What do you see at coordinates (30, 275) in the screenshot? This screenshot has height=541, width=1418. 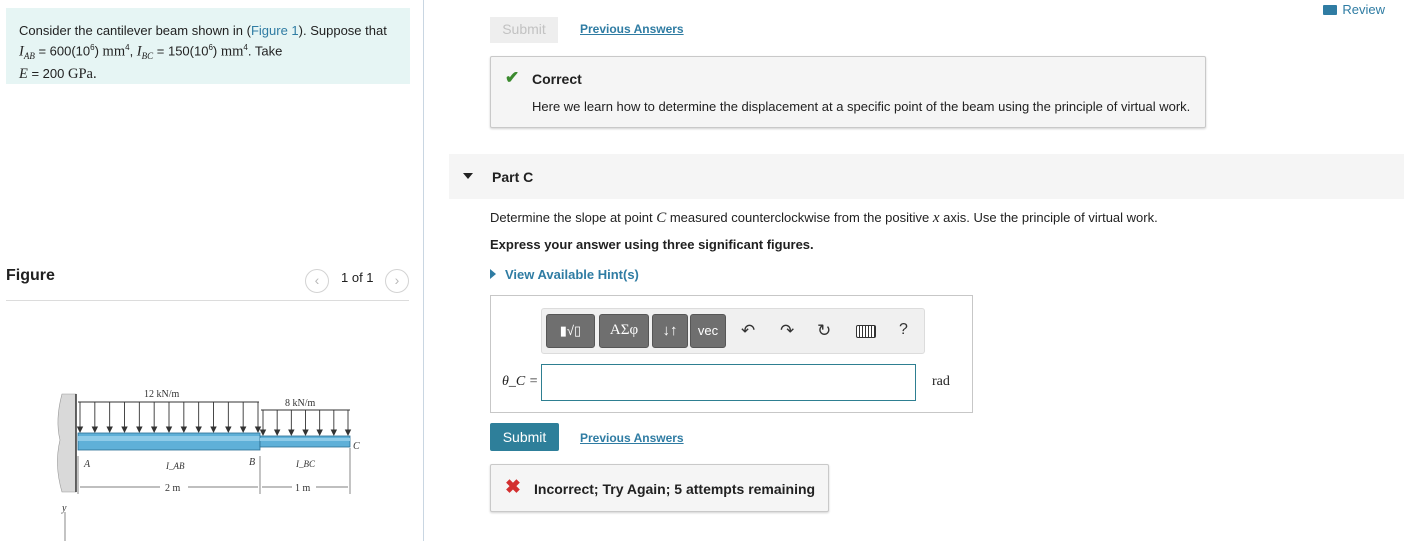 I see `figure-title: Figure` at bounding box center [30, 275].